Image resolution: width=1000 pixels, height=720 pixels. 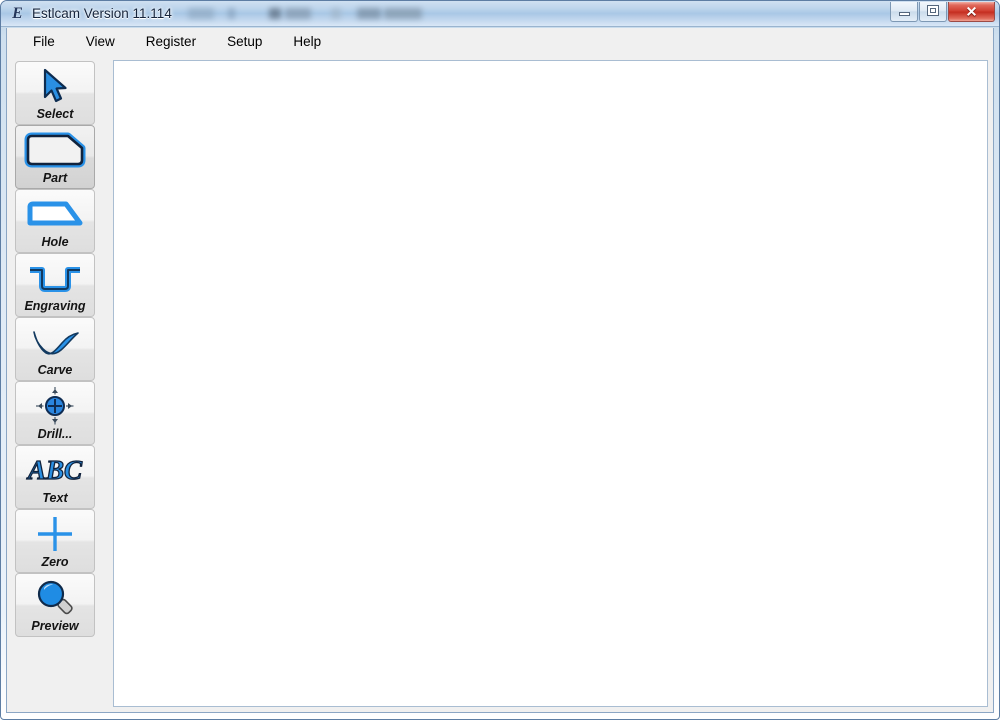 I want to click on window-controls: ✕, so click(x=942, y=12).